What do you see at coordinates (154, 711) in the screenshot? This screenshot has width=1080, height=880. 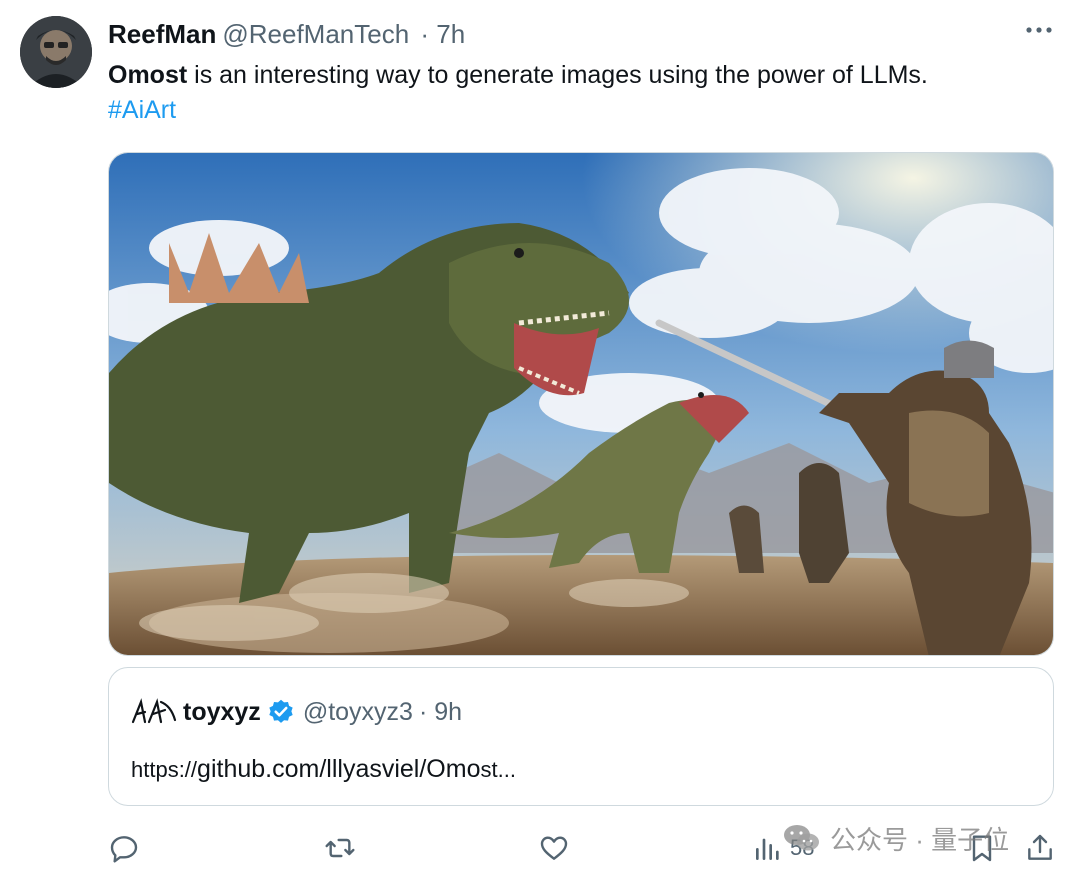 I see `toyxyz-logo-icon` at bounding box center [154, 711].